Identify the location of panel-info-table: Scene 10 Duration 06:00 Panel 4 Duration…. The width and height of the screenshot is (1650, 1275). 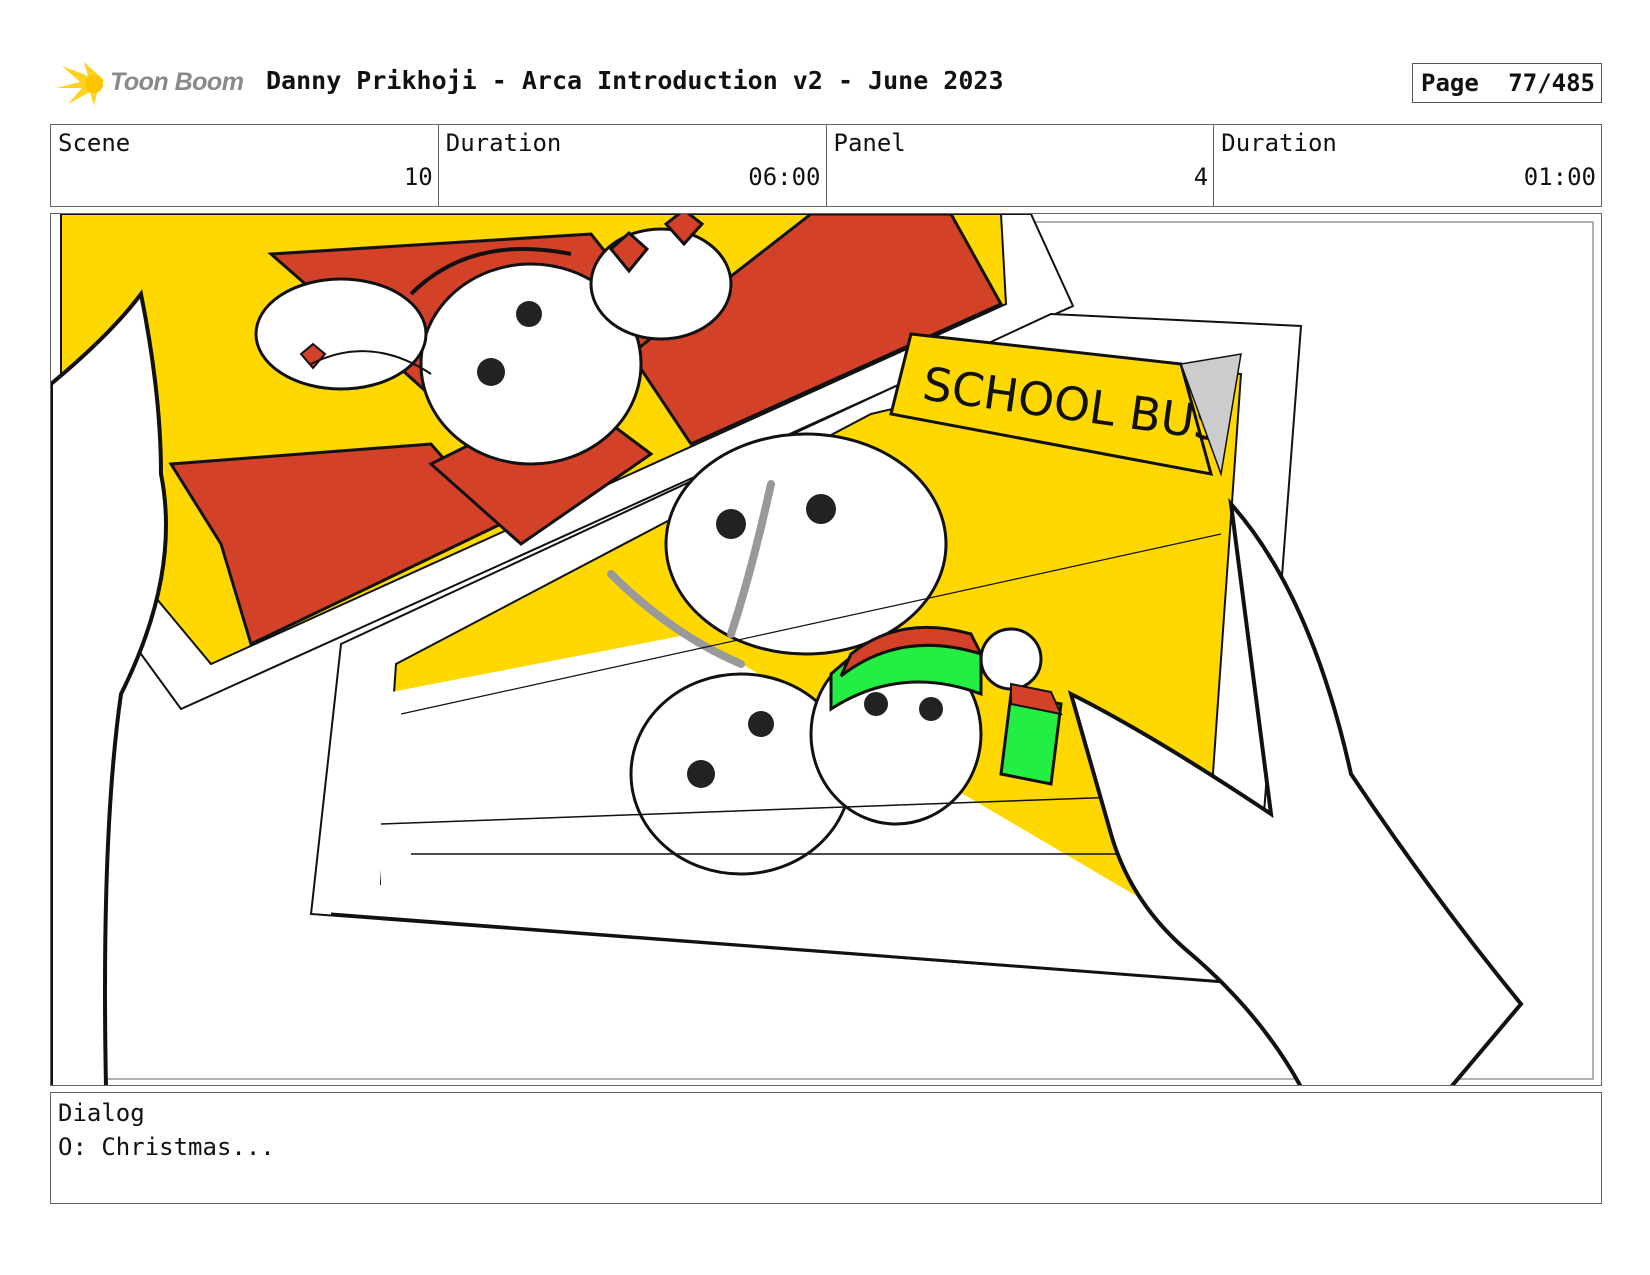
(826, 165).